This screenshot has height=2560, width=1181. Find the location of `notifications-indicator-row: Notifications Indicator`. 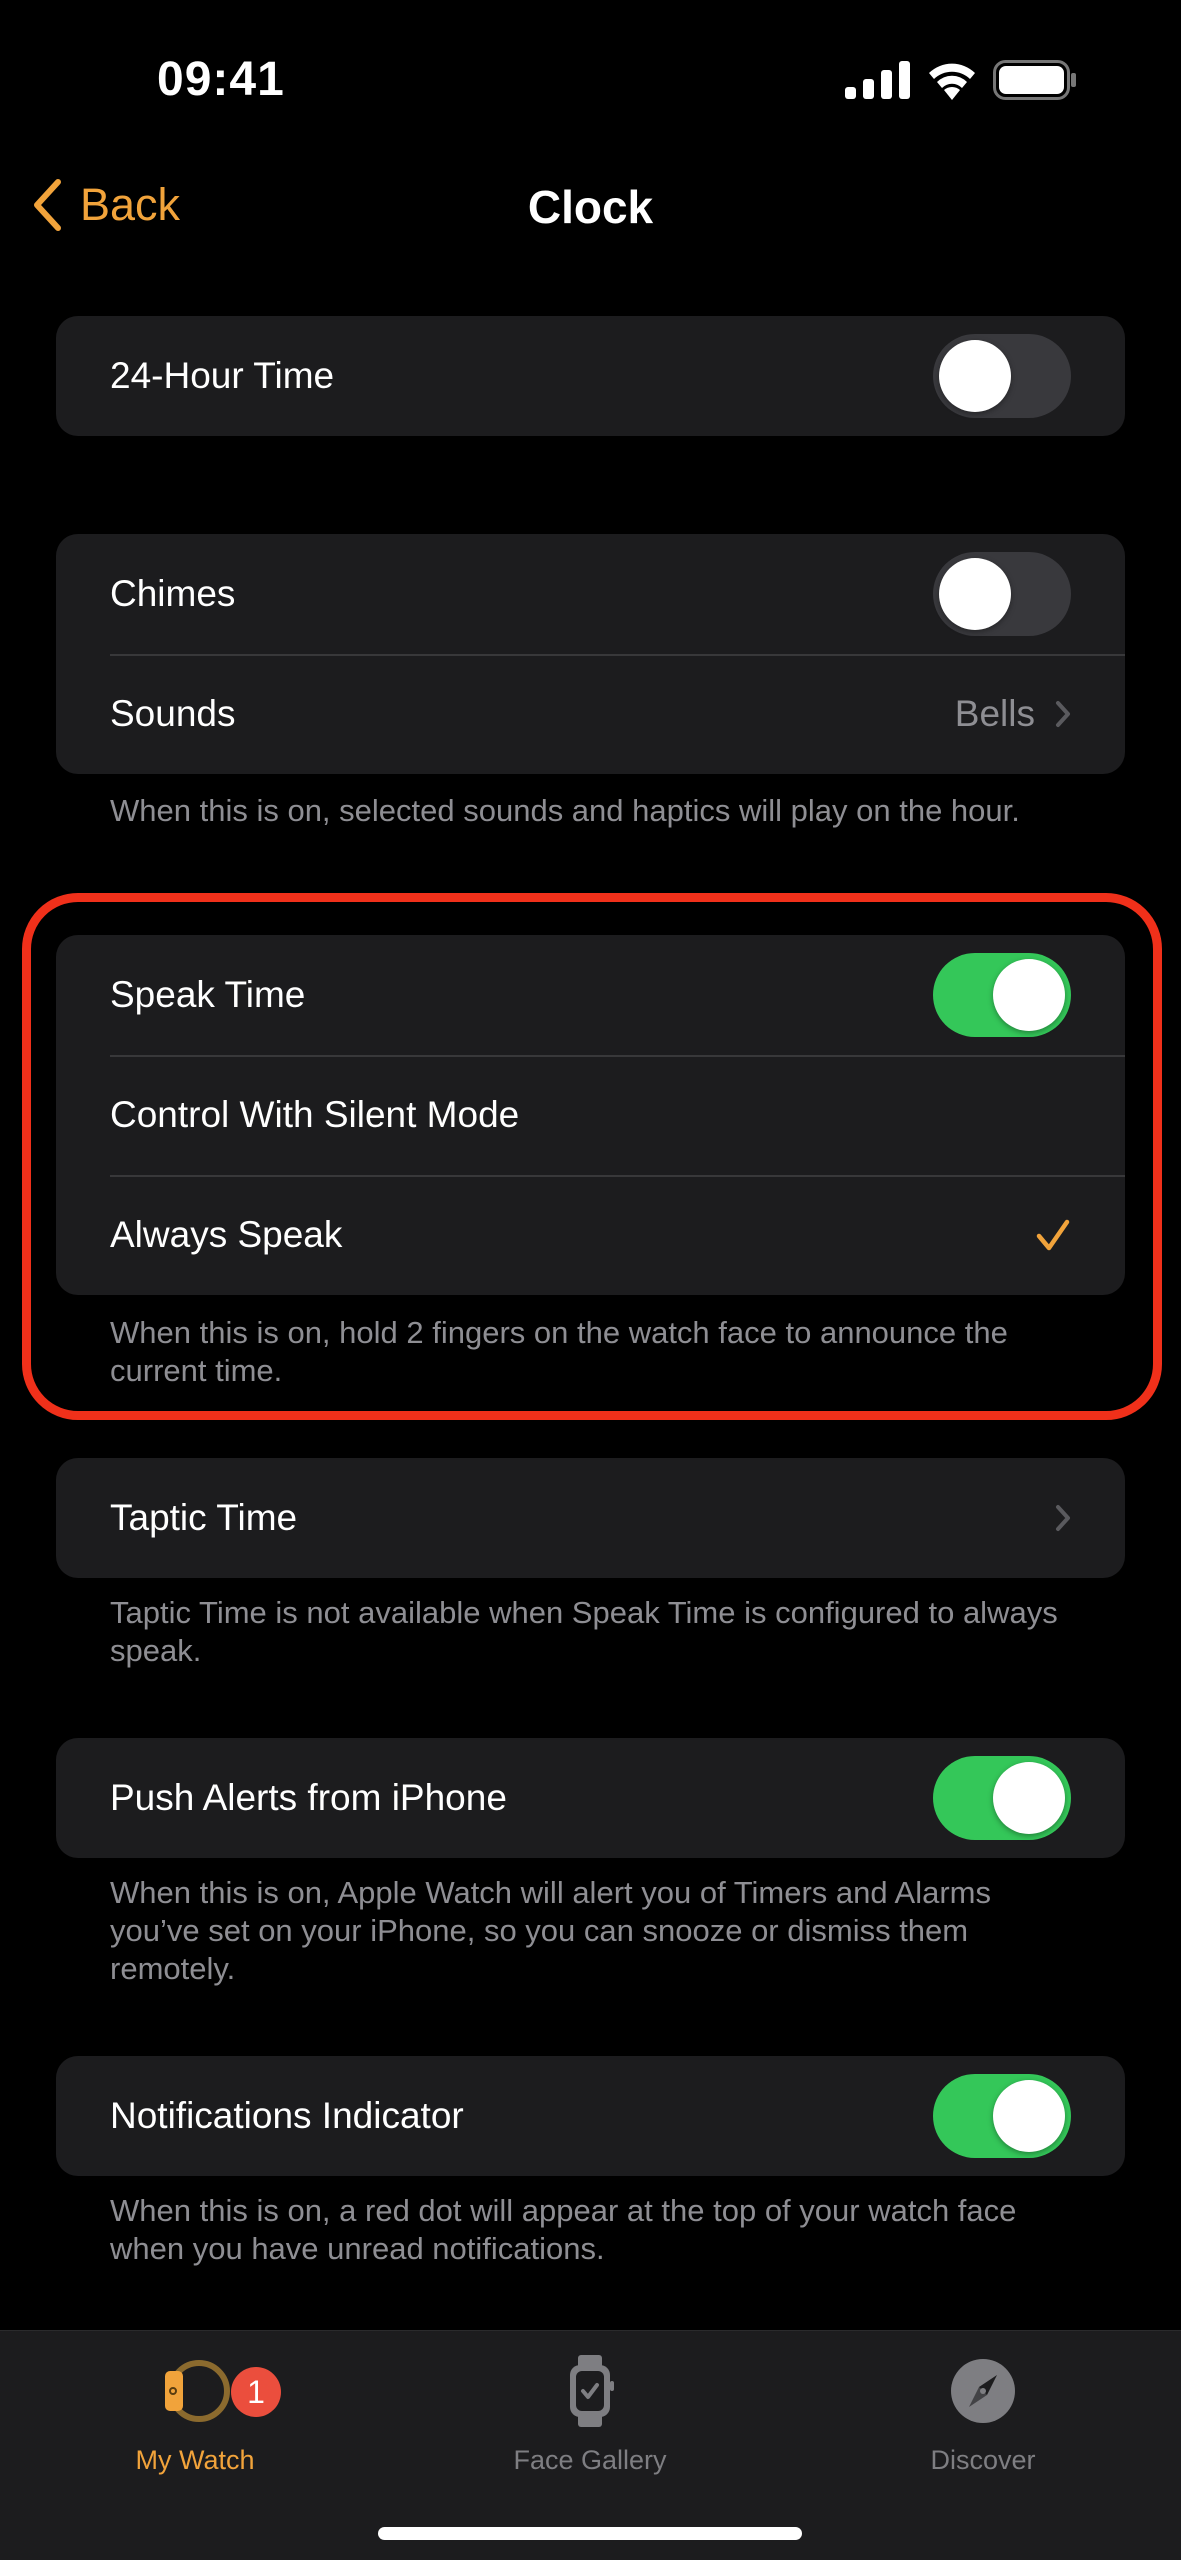

notifications-indicator-row: Notifications Indicator is located at coordinates (590, 2116).